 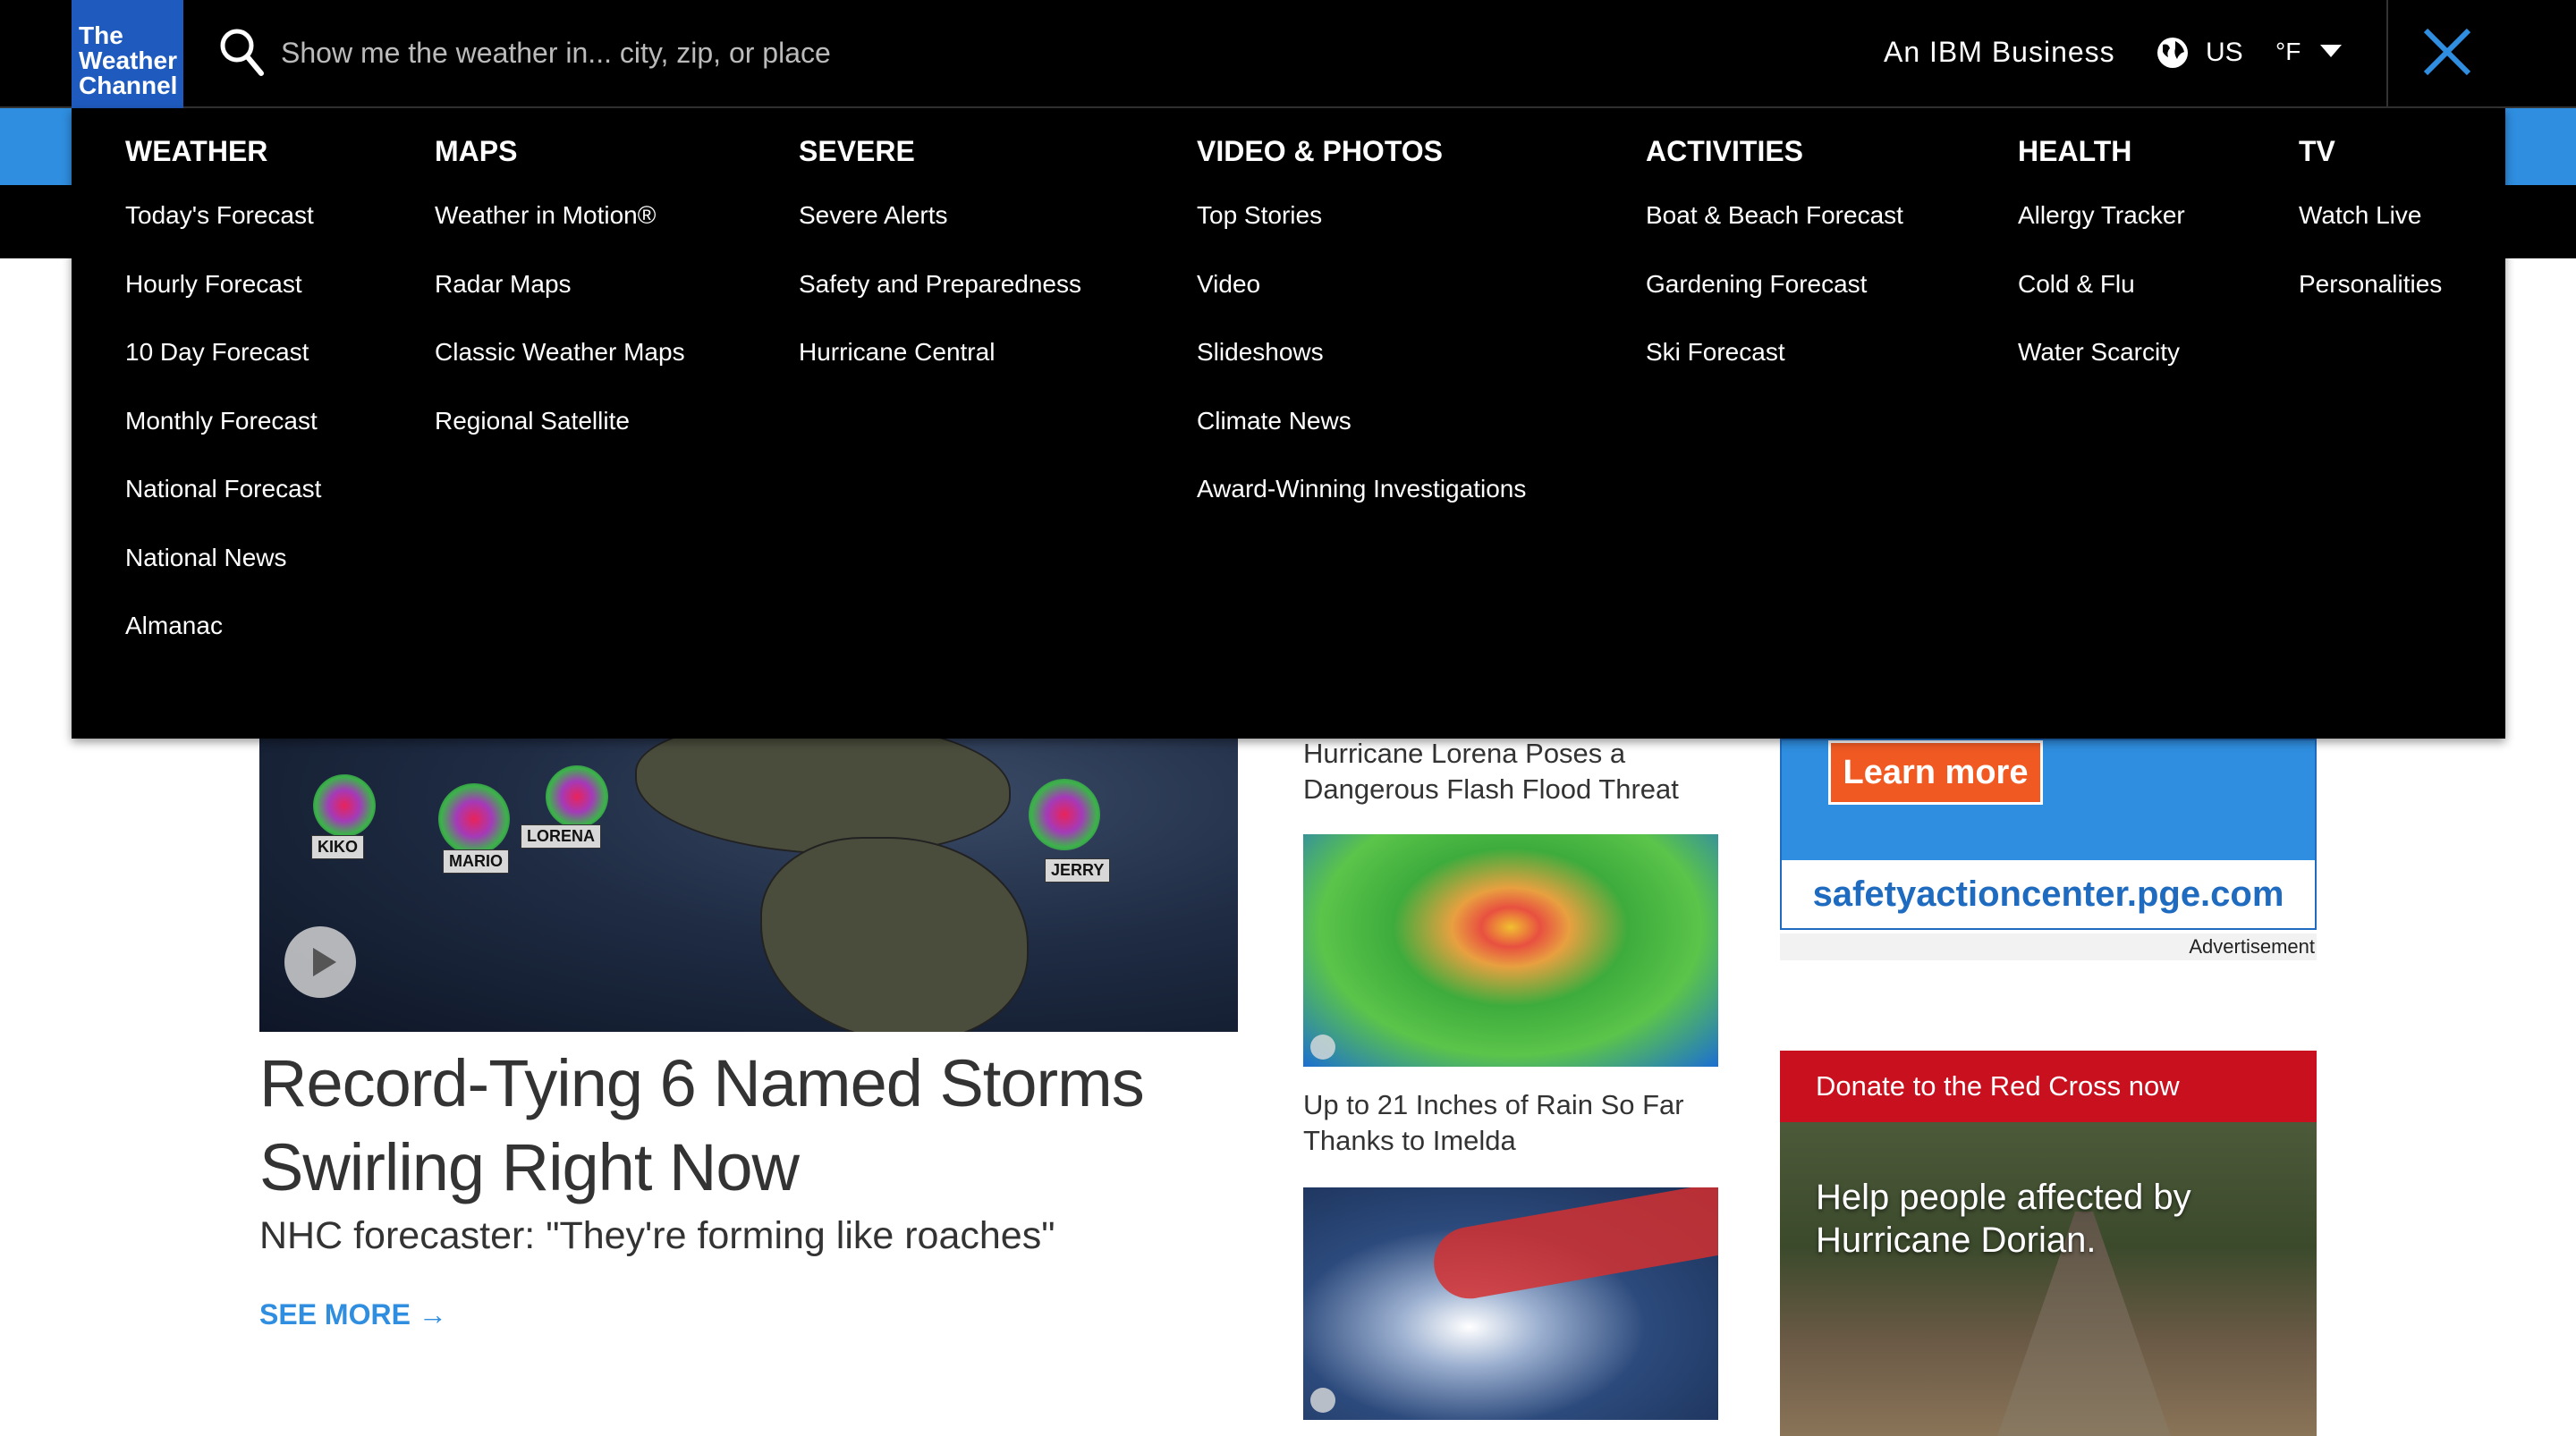 I want to click on storm-track, so click(x=1573, y=1246).